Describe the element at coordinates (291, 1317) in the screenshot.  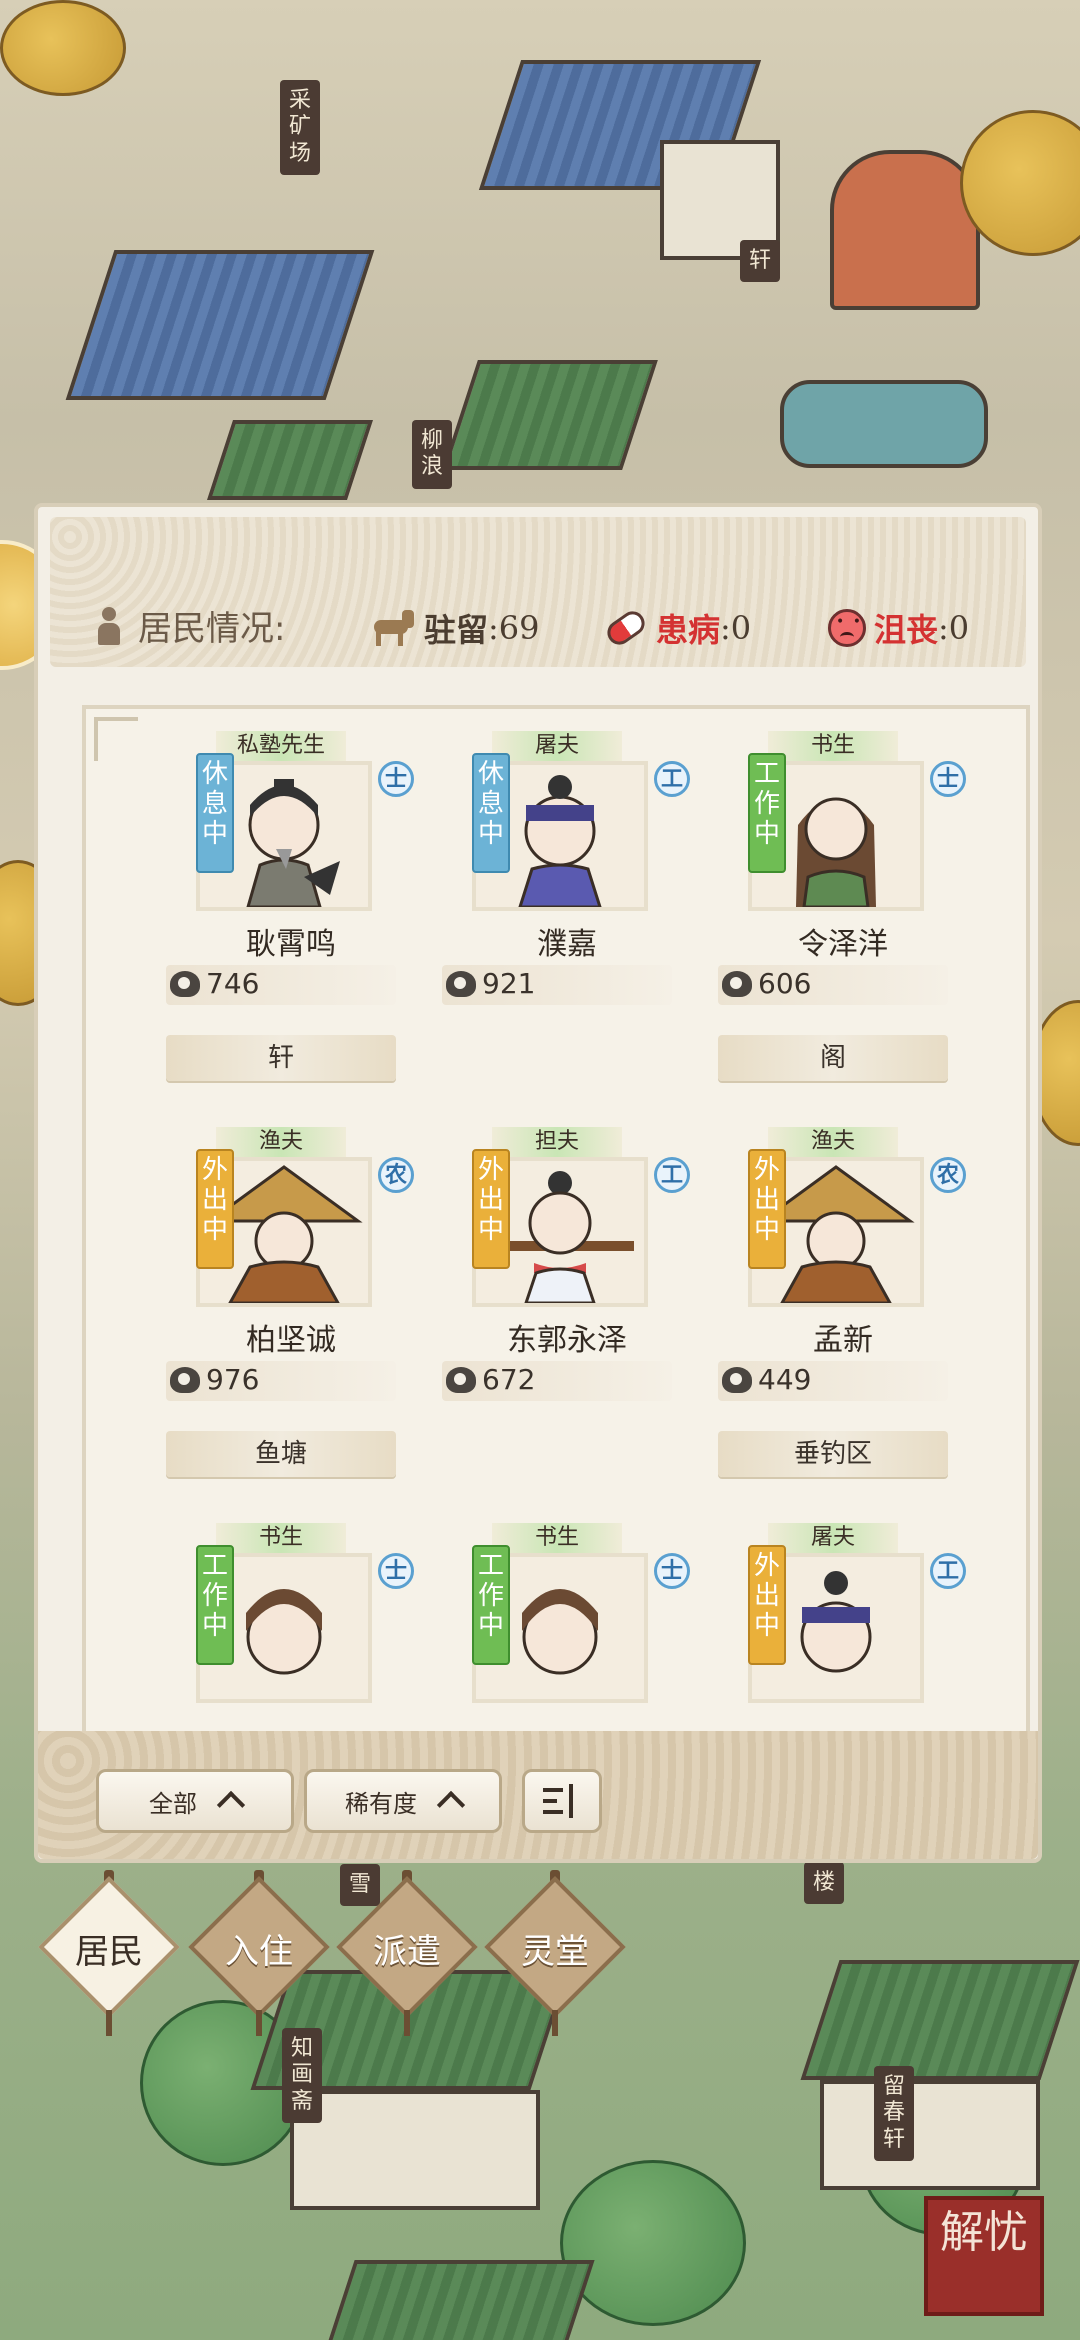
I see `resident-card: 渔夫 外出中 农 柏坚诚 976 鱼塘` at that location.